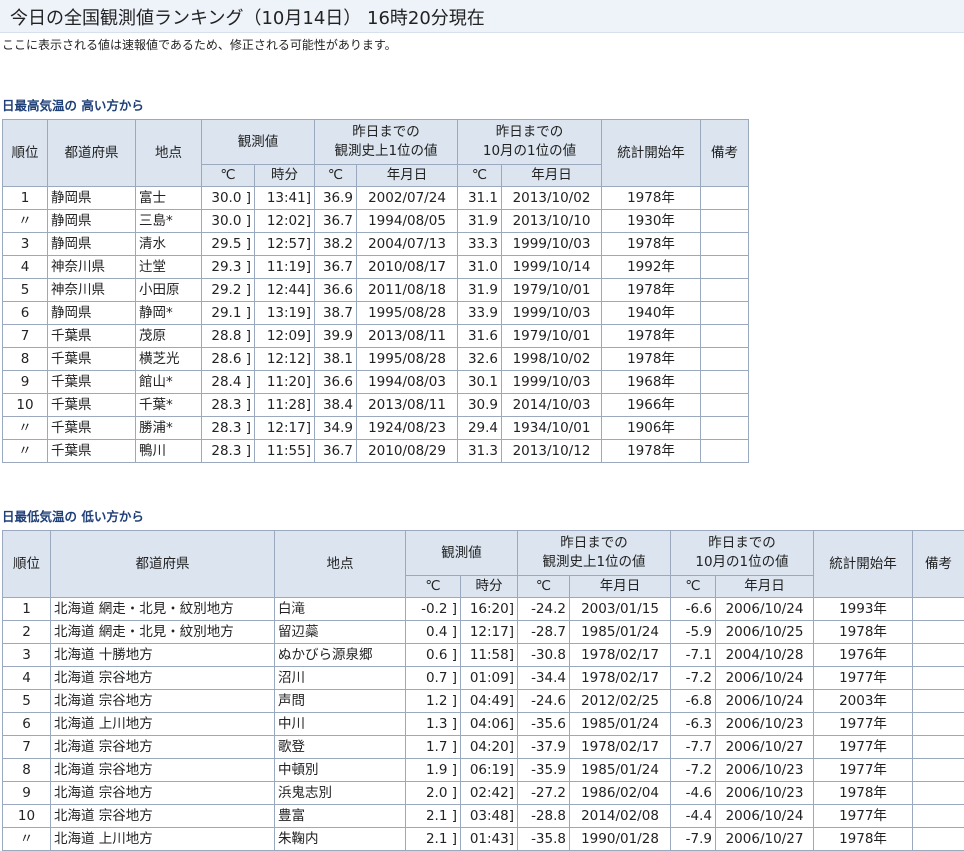 Image resolution: width=964 pixels, height=851 pixels. Describe the element at coordinates (168, 405) in the screenshot. I see `site-cell: 千葉*` at that location.